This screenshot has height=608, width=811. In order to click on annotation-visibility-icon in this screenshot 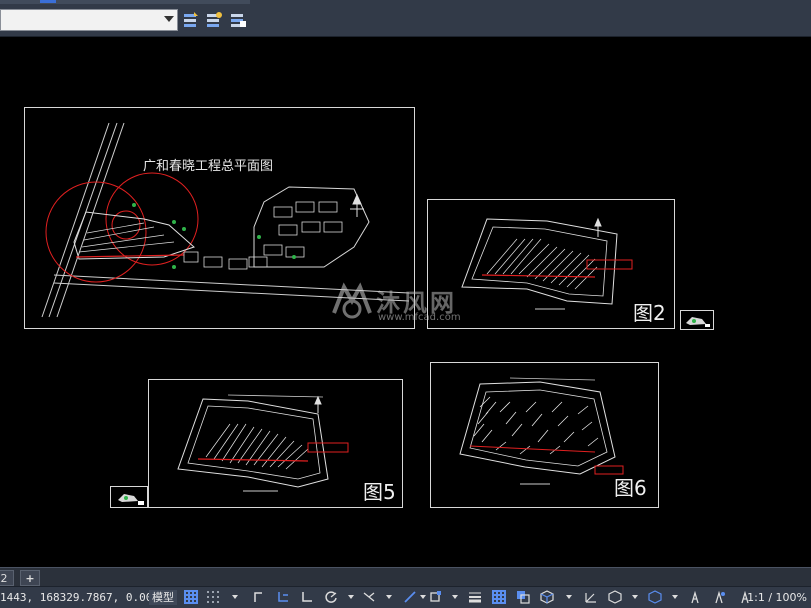, I will do `click(695, 597)`.